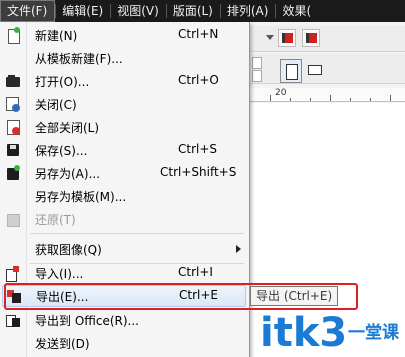  I want to click on menu-item-label: 关闭(C), so click(56, 105).